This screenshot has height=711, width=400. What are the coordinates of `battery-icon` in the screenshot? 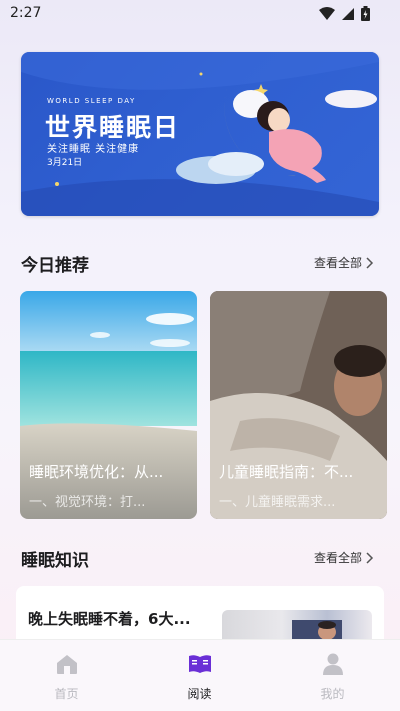 It's located at (365, 13).